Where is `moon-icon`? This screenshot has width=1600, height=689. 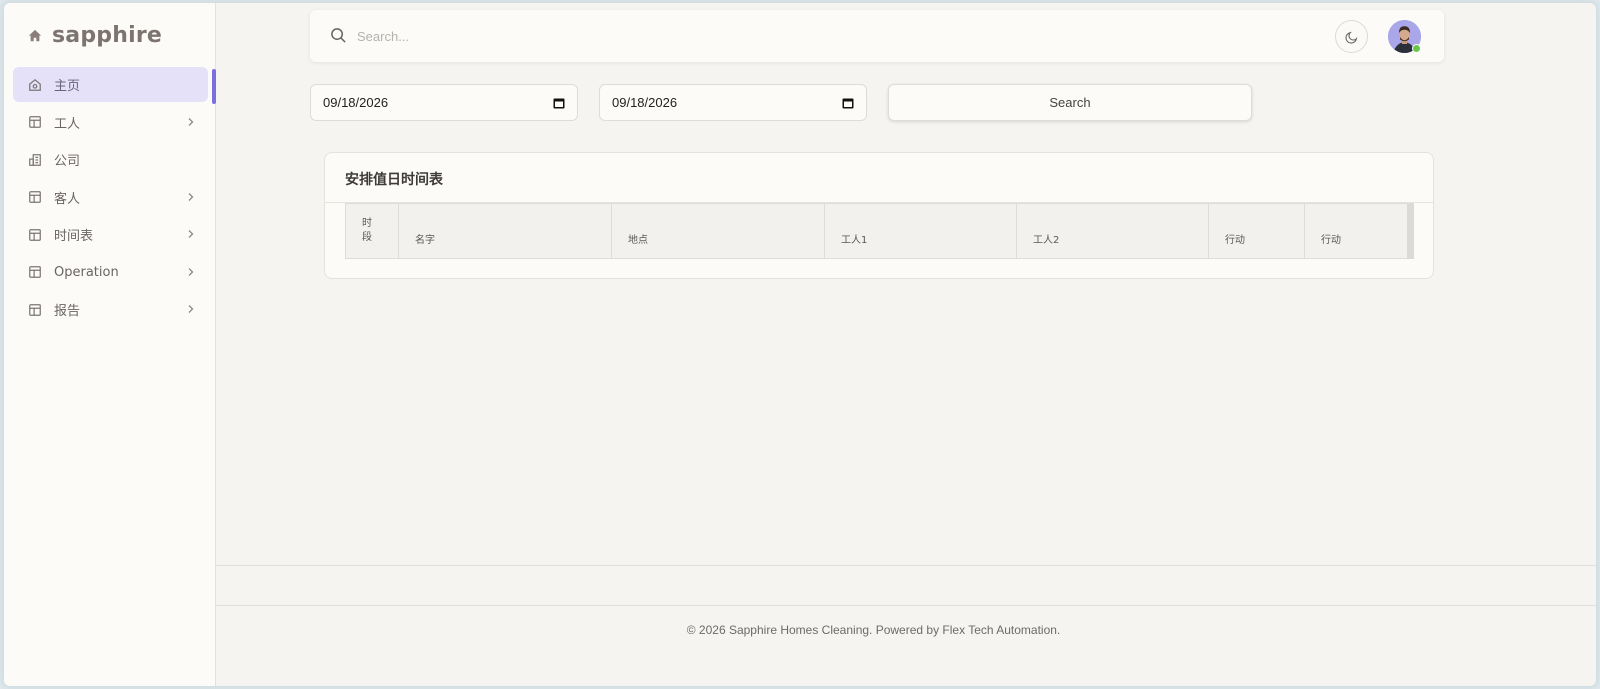
moon-icon is located at coordinates (1350, 37).